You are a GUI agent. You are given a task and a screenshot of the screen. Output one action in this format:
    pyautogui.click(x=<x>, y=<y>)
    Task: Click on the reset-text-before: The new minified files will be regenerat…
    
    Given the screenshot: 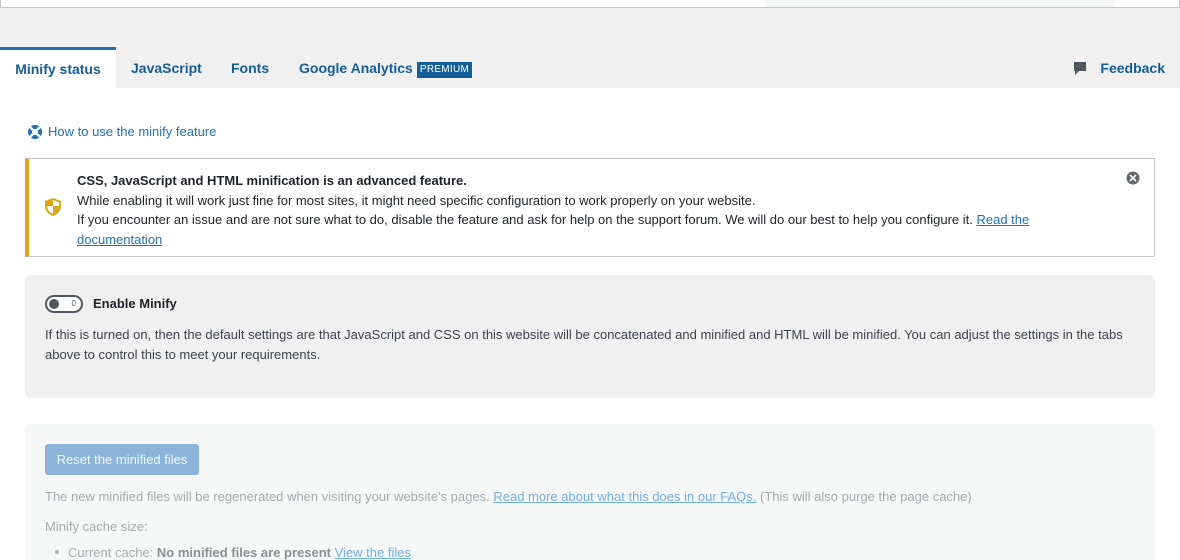 What is the action you would take?
    pyautogui.click(x=267, y=496)
    